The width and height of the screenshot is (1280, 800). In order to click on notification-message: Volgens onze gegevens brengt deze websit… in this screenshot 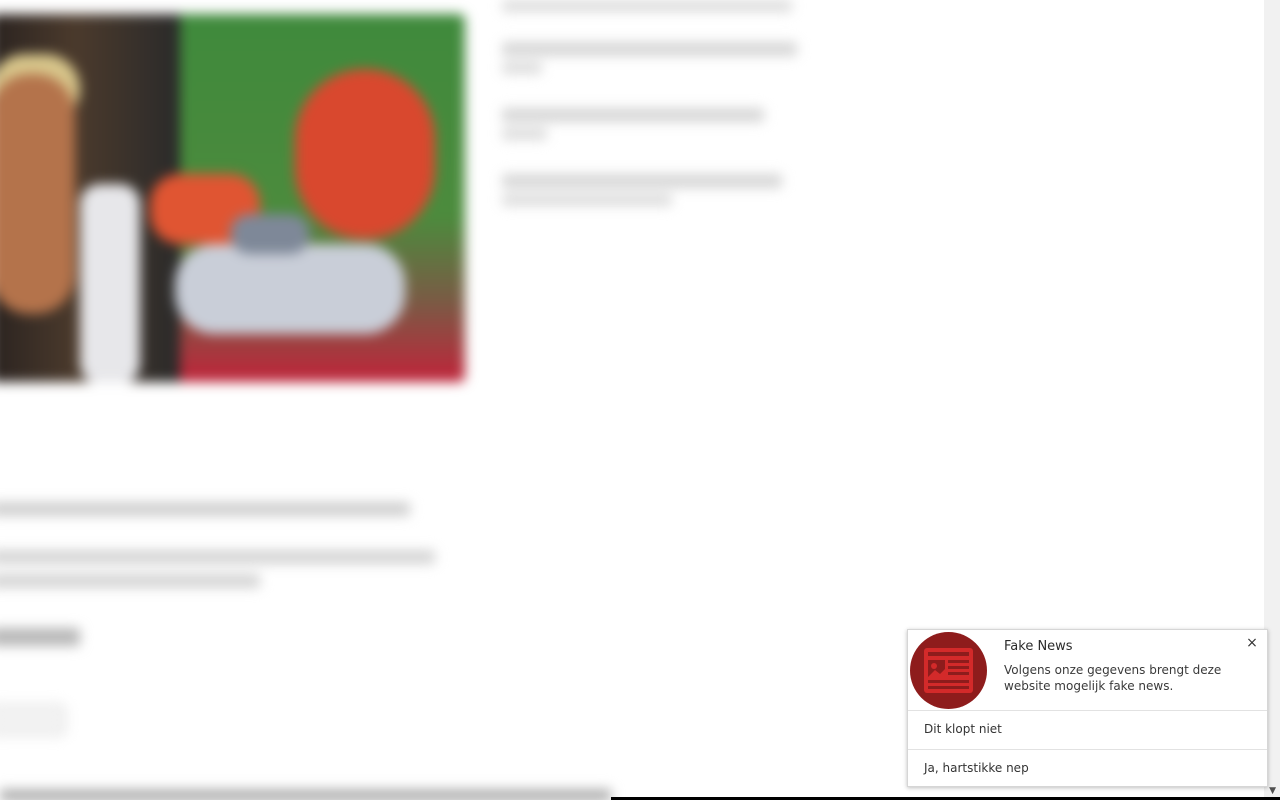, I will do `click(1113, 678)`.